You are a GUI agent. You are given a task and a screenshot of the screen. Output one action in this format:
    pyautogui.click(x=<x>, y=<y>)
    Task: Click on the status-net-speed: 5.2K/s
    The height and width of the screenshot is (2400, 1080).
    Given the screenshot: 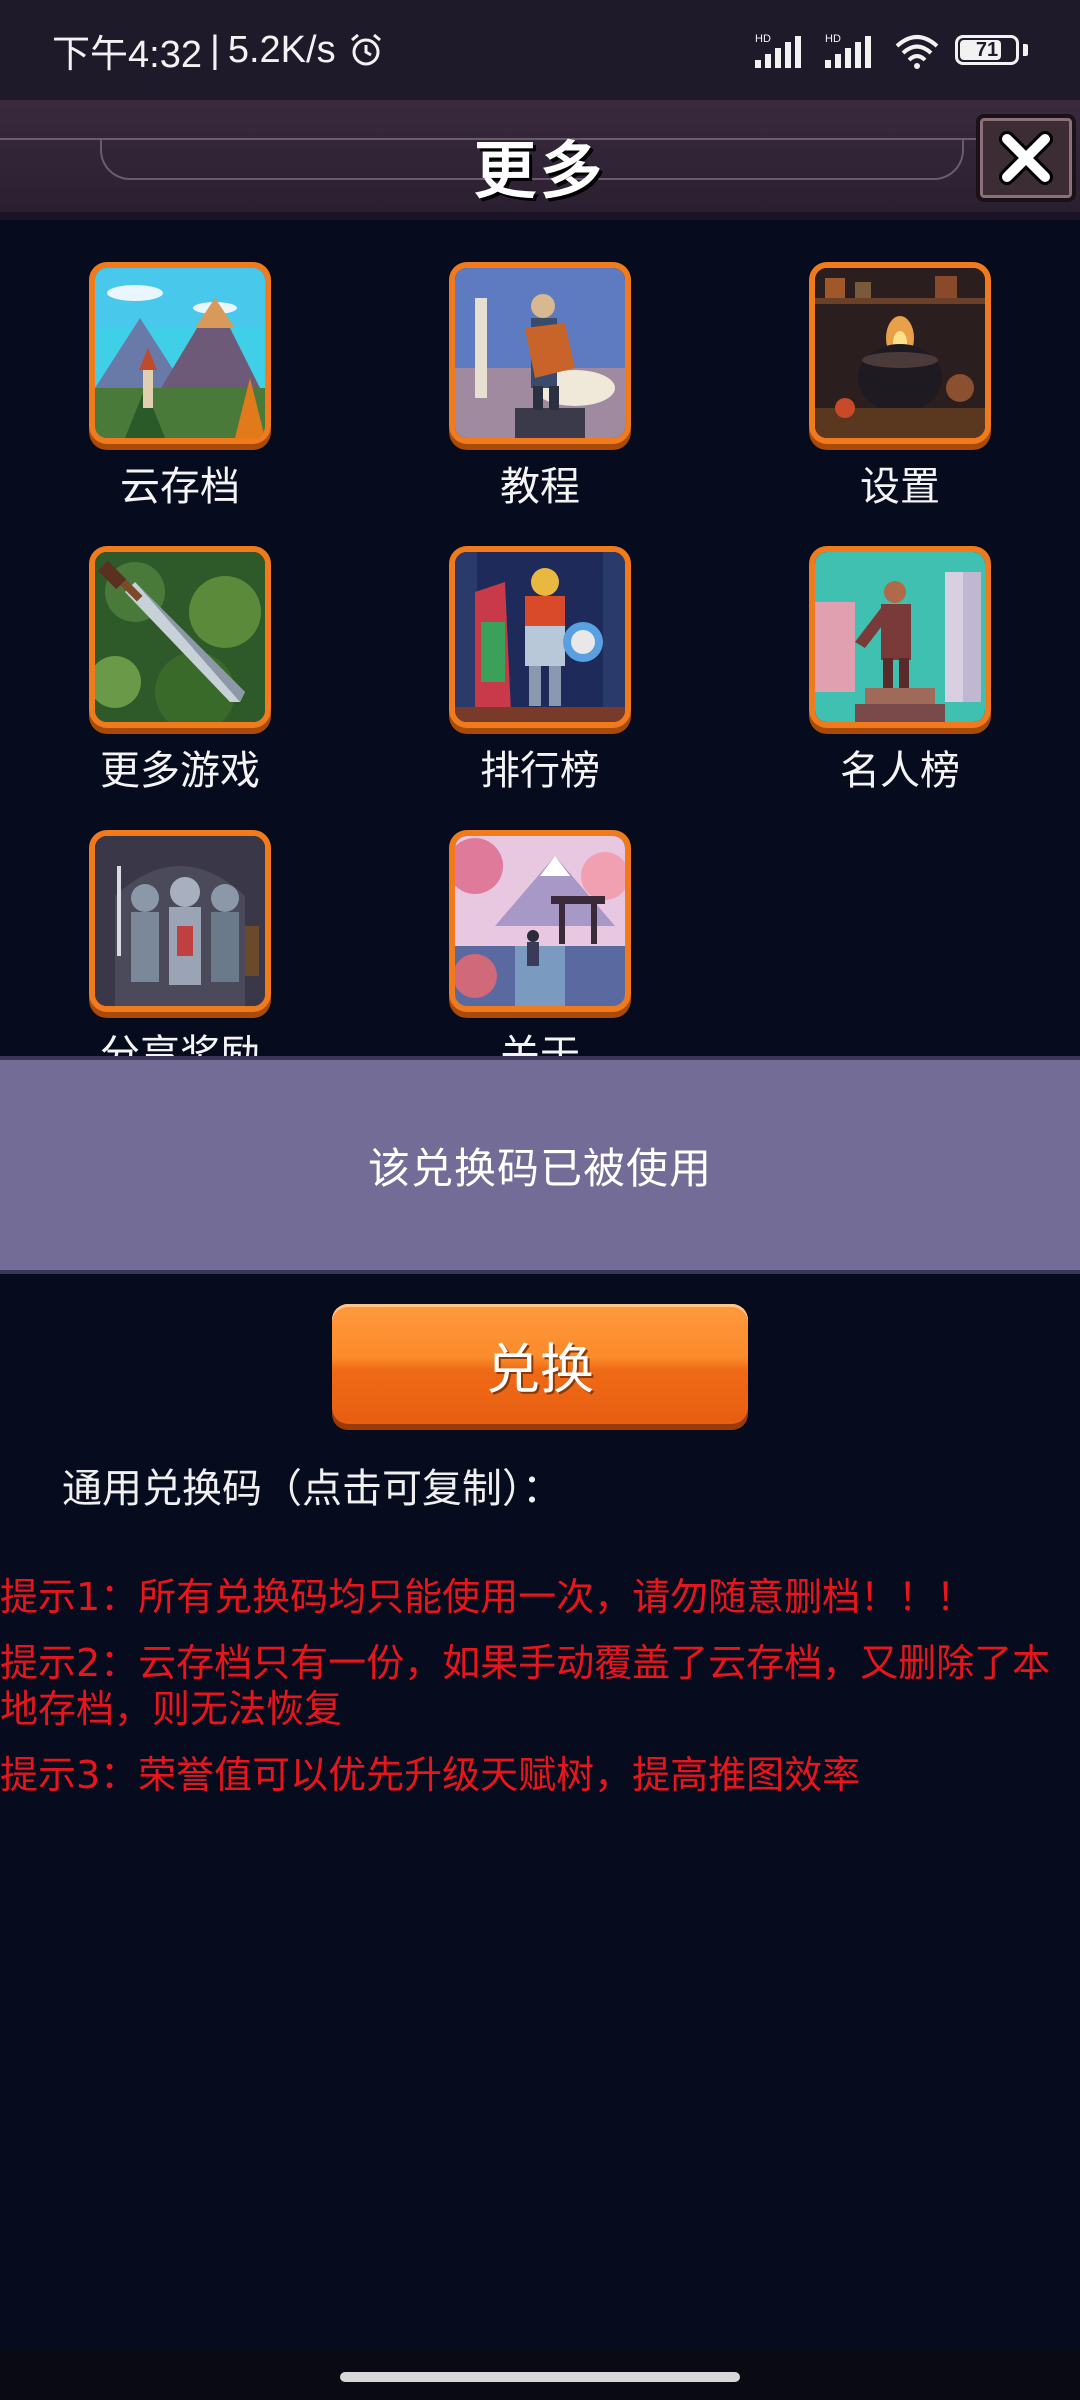 What is the action you would take?
    pyautogui.click(x=281, y=49)
    